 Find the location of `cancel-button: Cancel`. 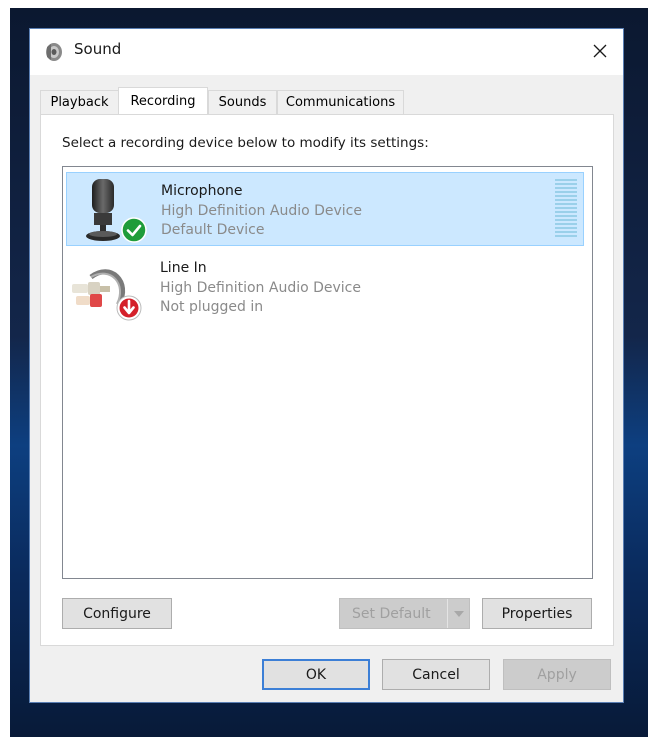

cancel-button: Cancel is located at coordinates (436, 674).